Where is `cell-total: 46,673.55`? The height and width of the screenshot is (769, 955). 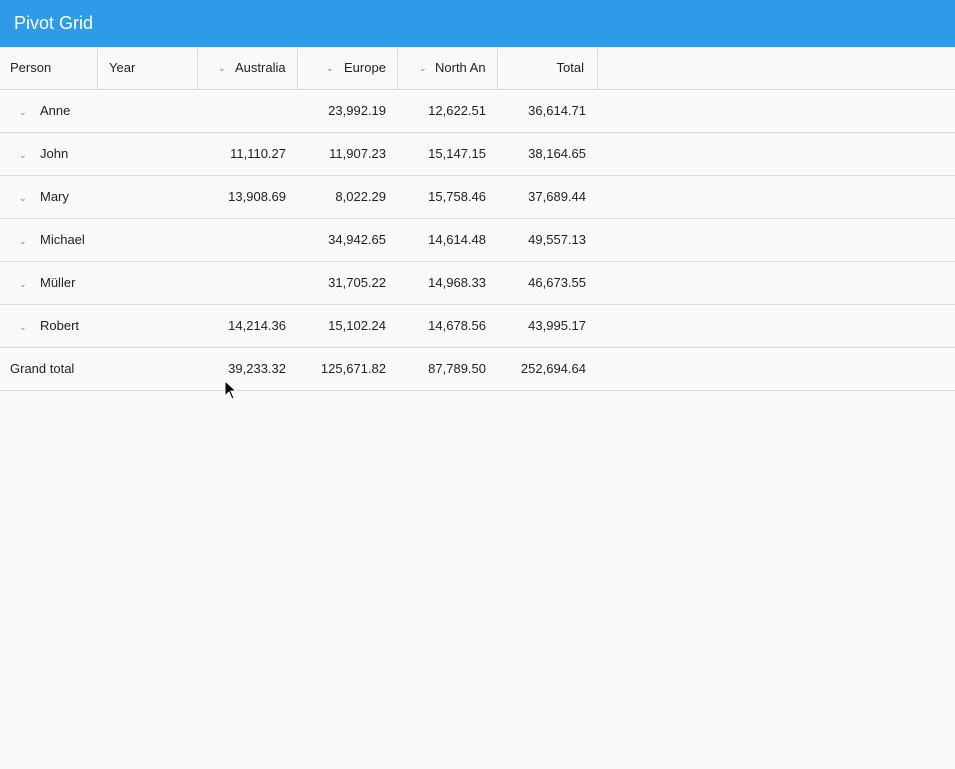
cell-total: 46,673.55 is located at coordinates (557, 282).